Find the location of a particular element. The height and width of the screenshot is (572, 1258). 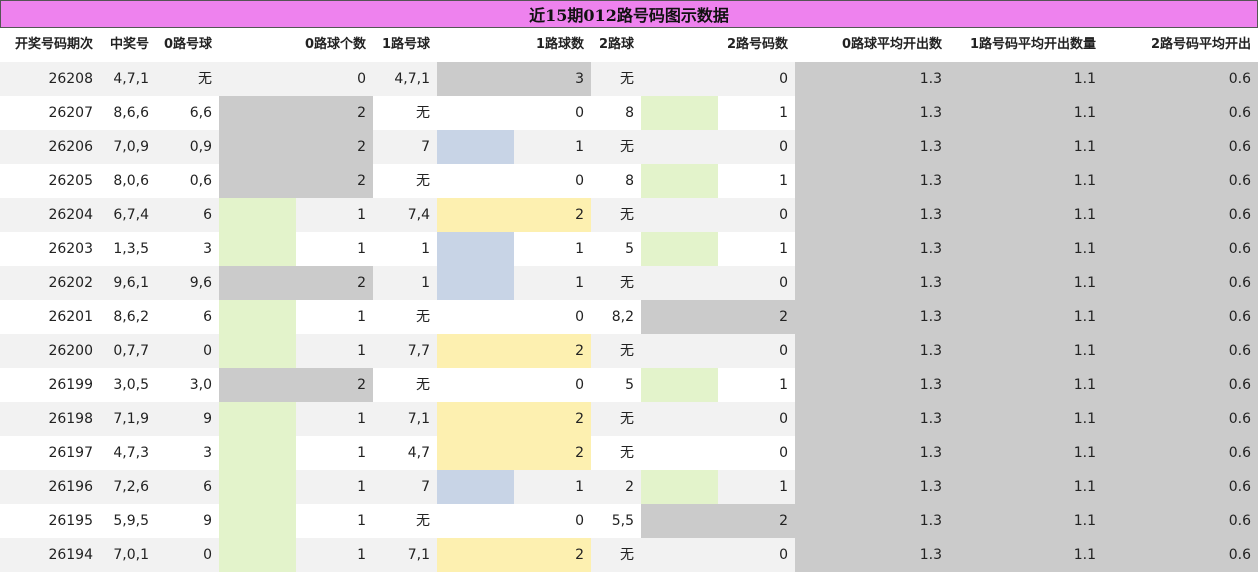

table-row: 26196 7,2,6 6 1 7 1 2 1 1.3 1.1 0.6 is located at coordinates (629, 487).